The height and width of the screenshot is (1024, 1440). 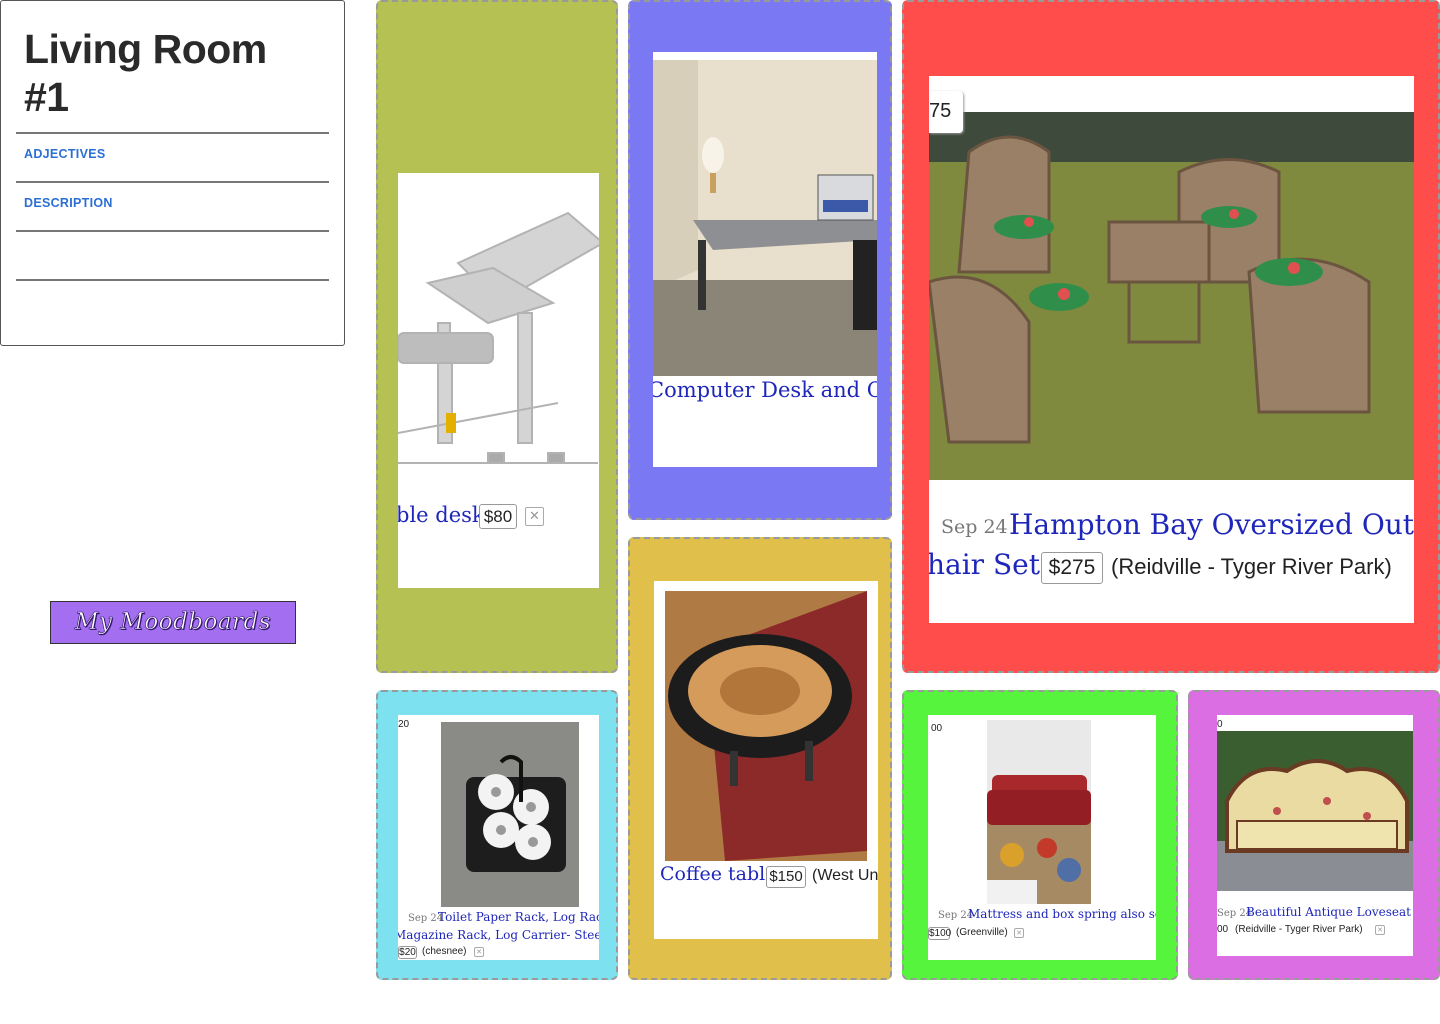 I want to click on listing-price: 00, so click(x=1223, y=929).